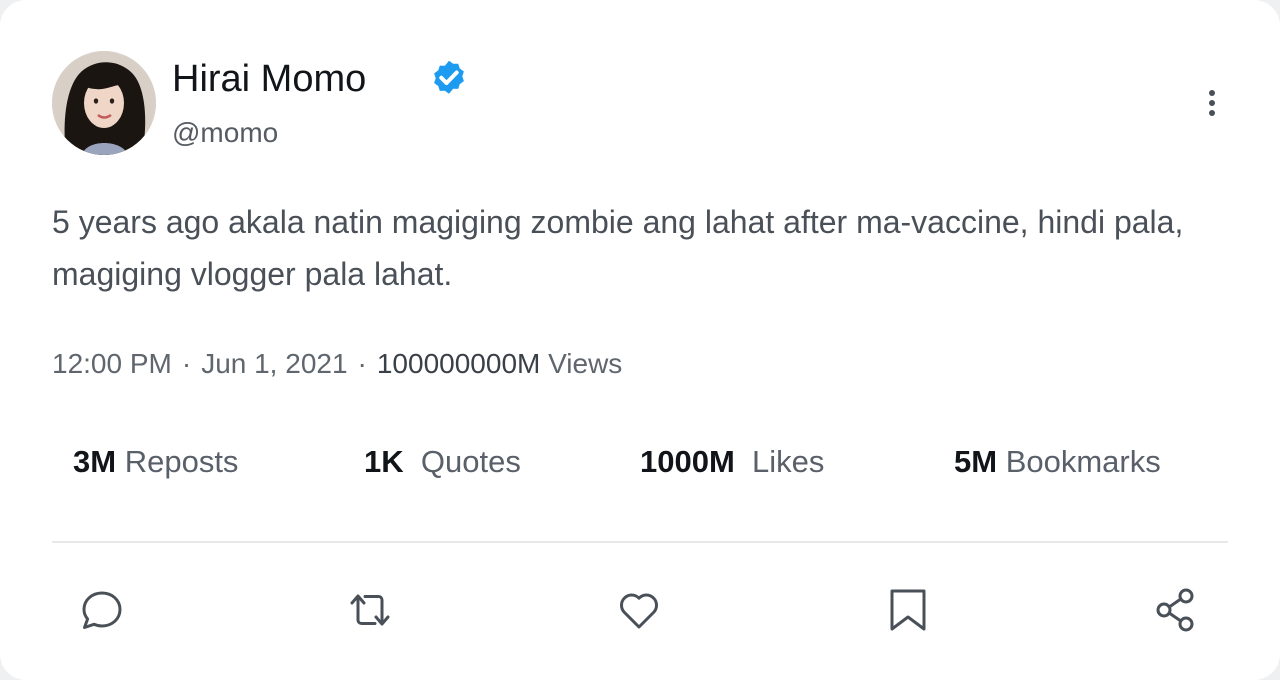  I want to click on avatar, so click(104, 103).